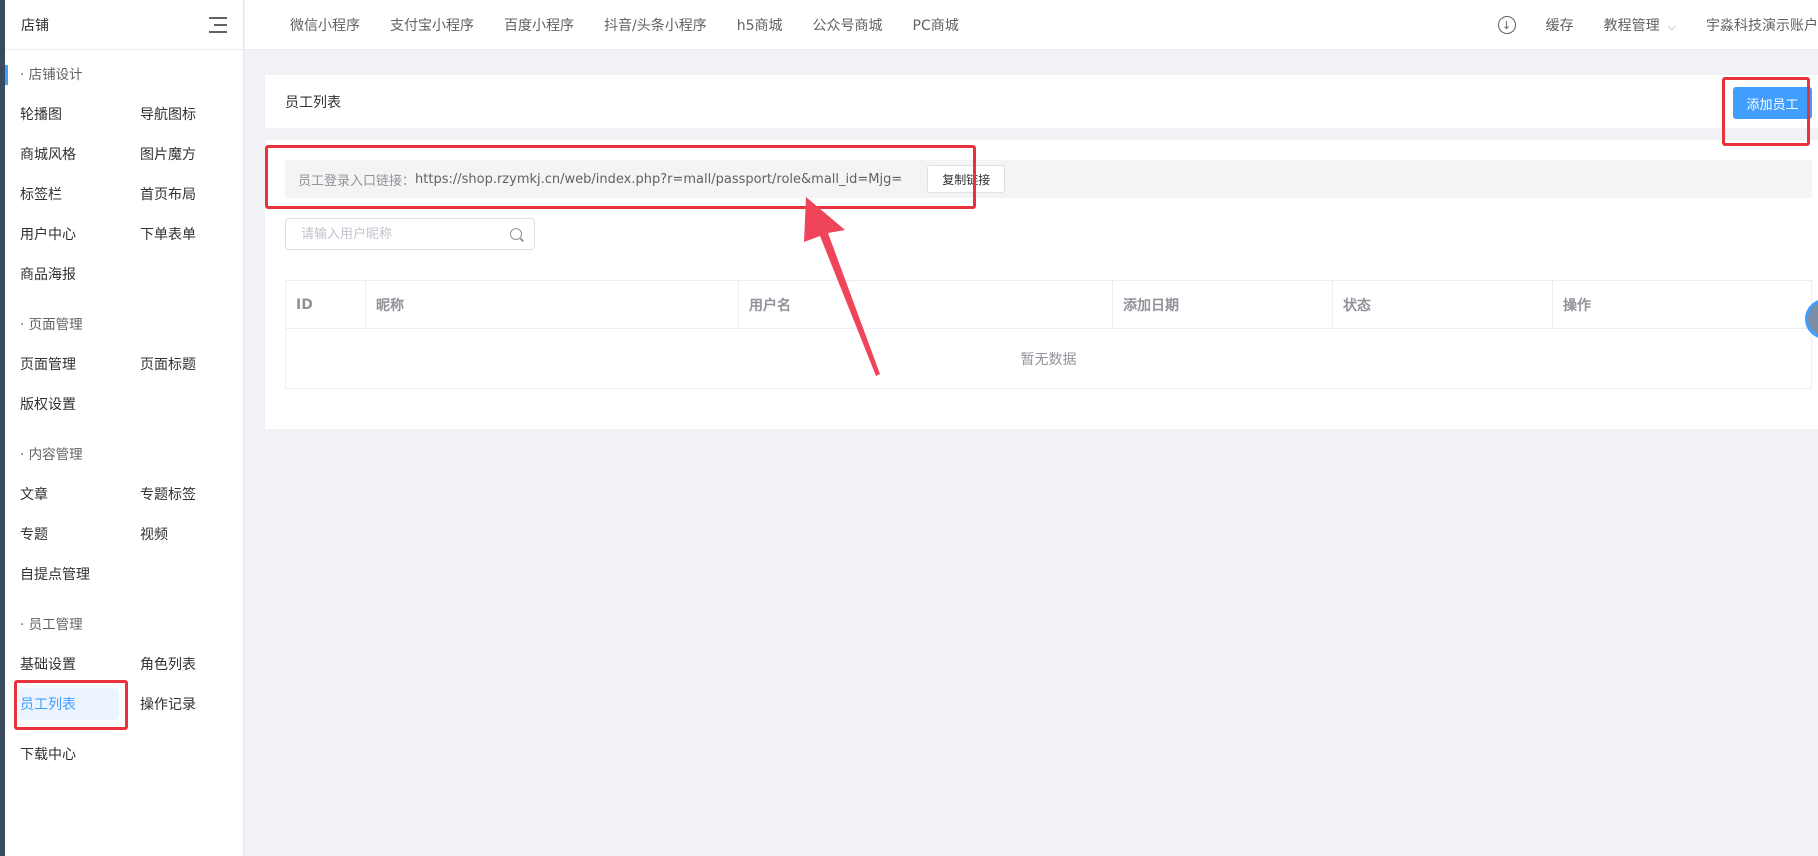  What do you see at coordinates (398, 234) in the screenshot?
I see `search-input` at bounding box center [398, 234].